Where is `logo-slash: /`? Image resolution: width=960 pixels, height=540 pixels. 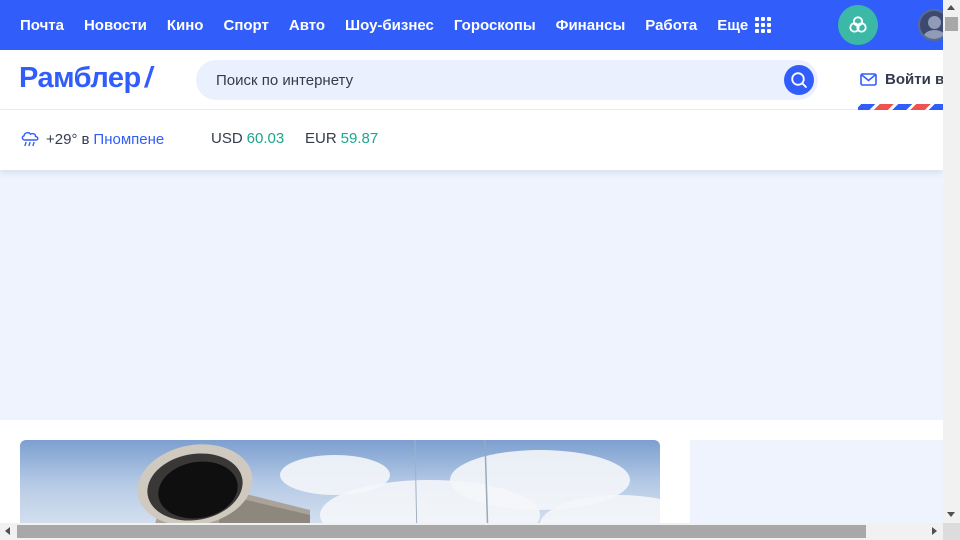
logo-slash: / is located at coordinates (148, 78).